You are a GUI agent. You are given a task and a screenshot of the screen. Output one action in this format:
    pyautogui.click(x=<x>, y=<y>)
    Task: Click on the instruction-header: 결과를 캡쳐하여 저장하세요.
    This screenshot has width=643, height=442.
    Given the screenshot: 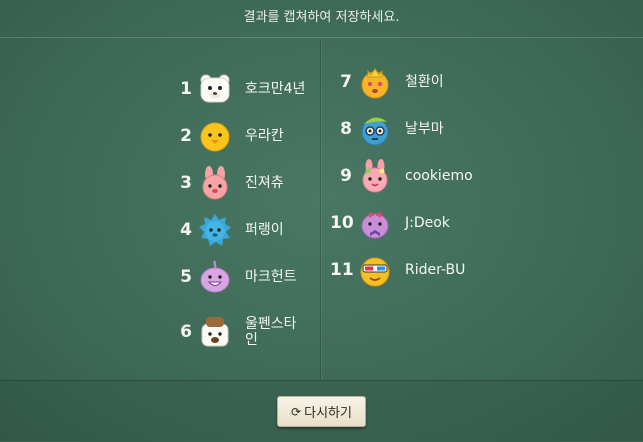 What is the action you would take?
    pyautogui.click(x=321, y=19)
    